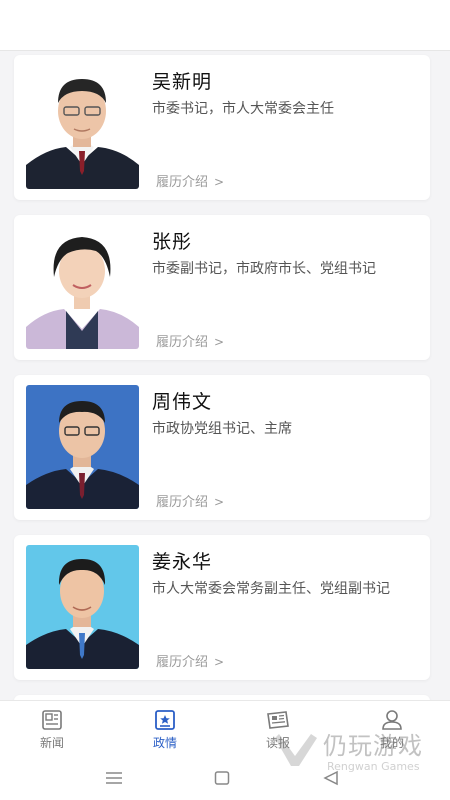 This screenshot has width=450, height=800. Describe the element at coordinates (222, 429) in the screenshot. I see `official-title: 市政协党组书记、主席` at that location.